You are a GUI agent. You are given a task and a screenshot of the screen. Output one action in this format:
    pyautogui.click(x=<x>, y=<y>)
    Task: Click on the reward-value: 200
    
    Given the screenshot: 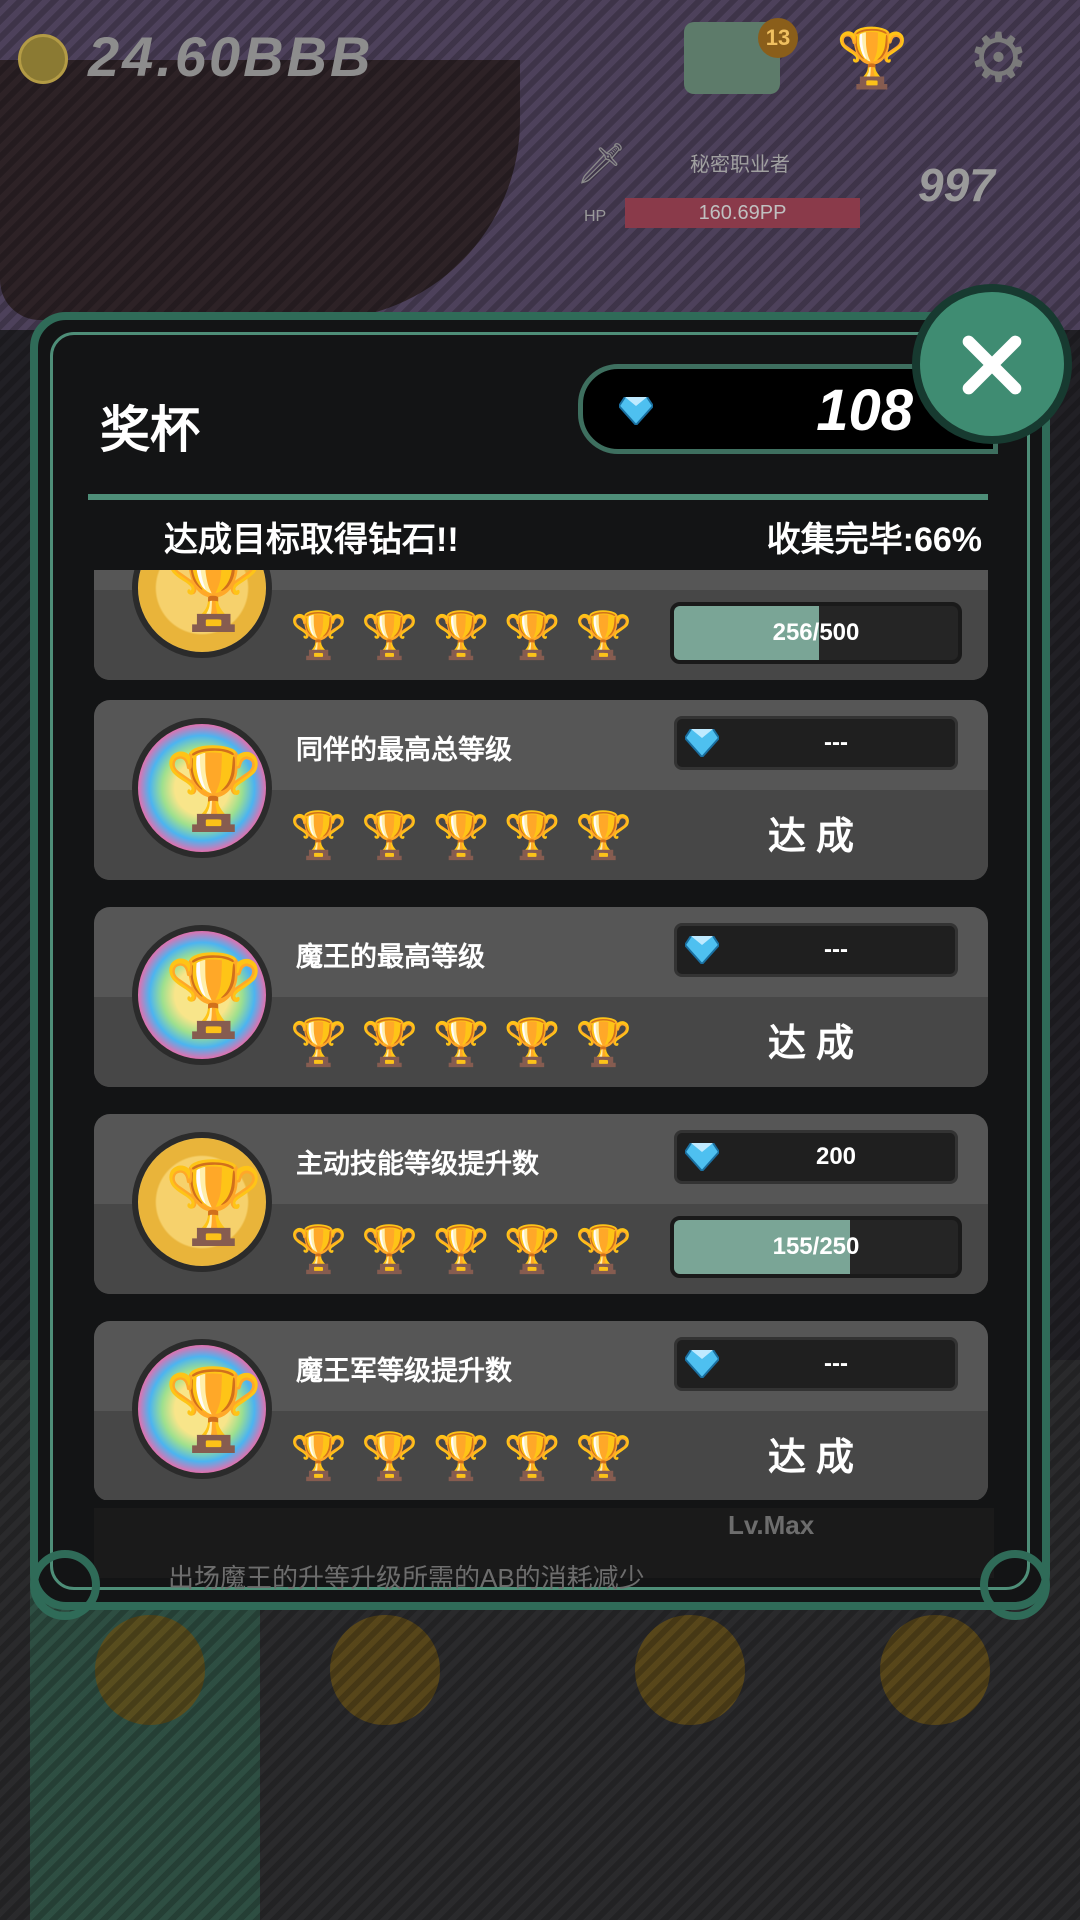 What is the action you would take?
    pyautogui.click(x=836, y=1156)
    